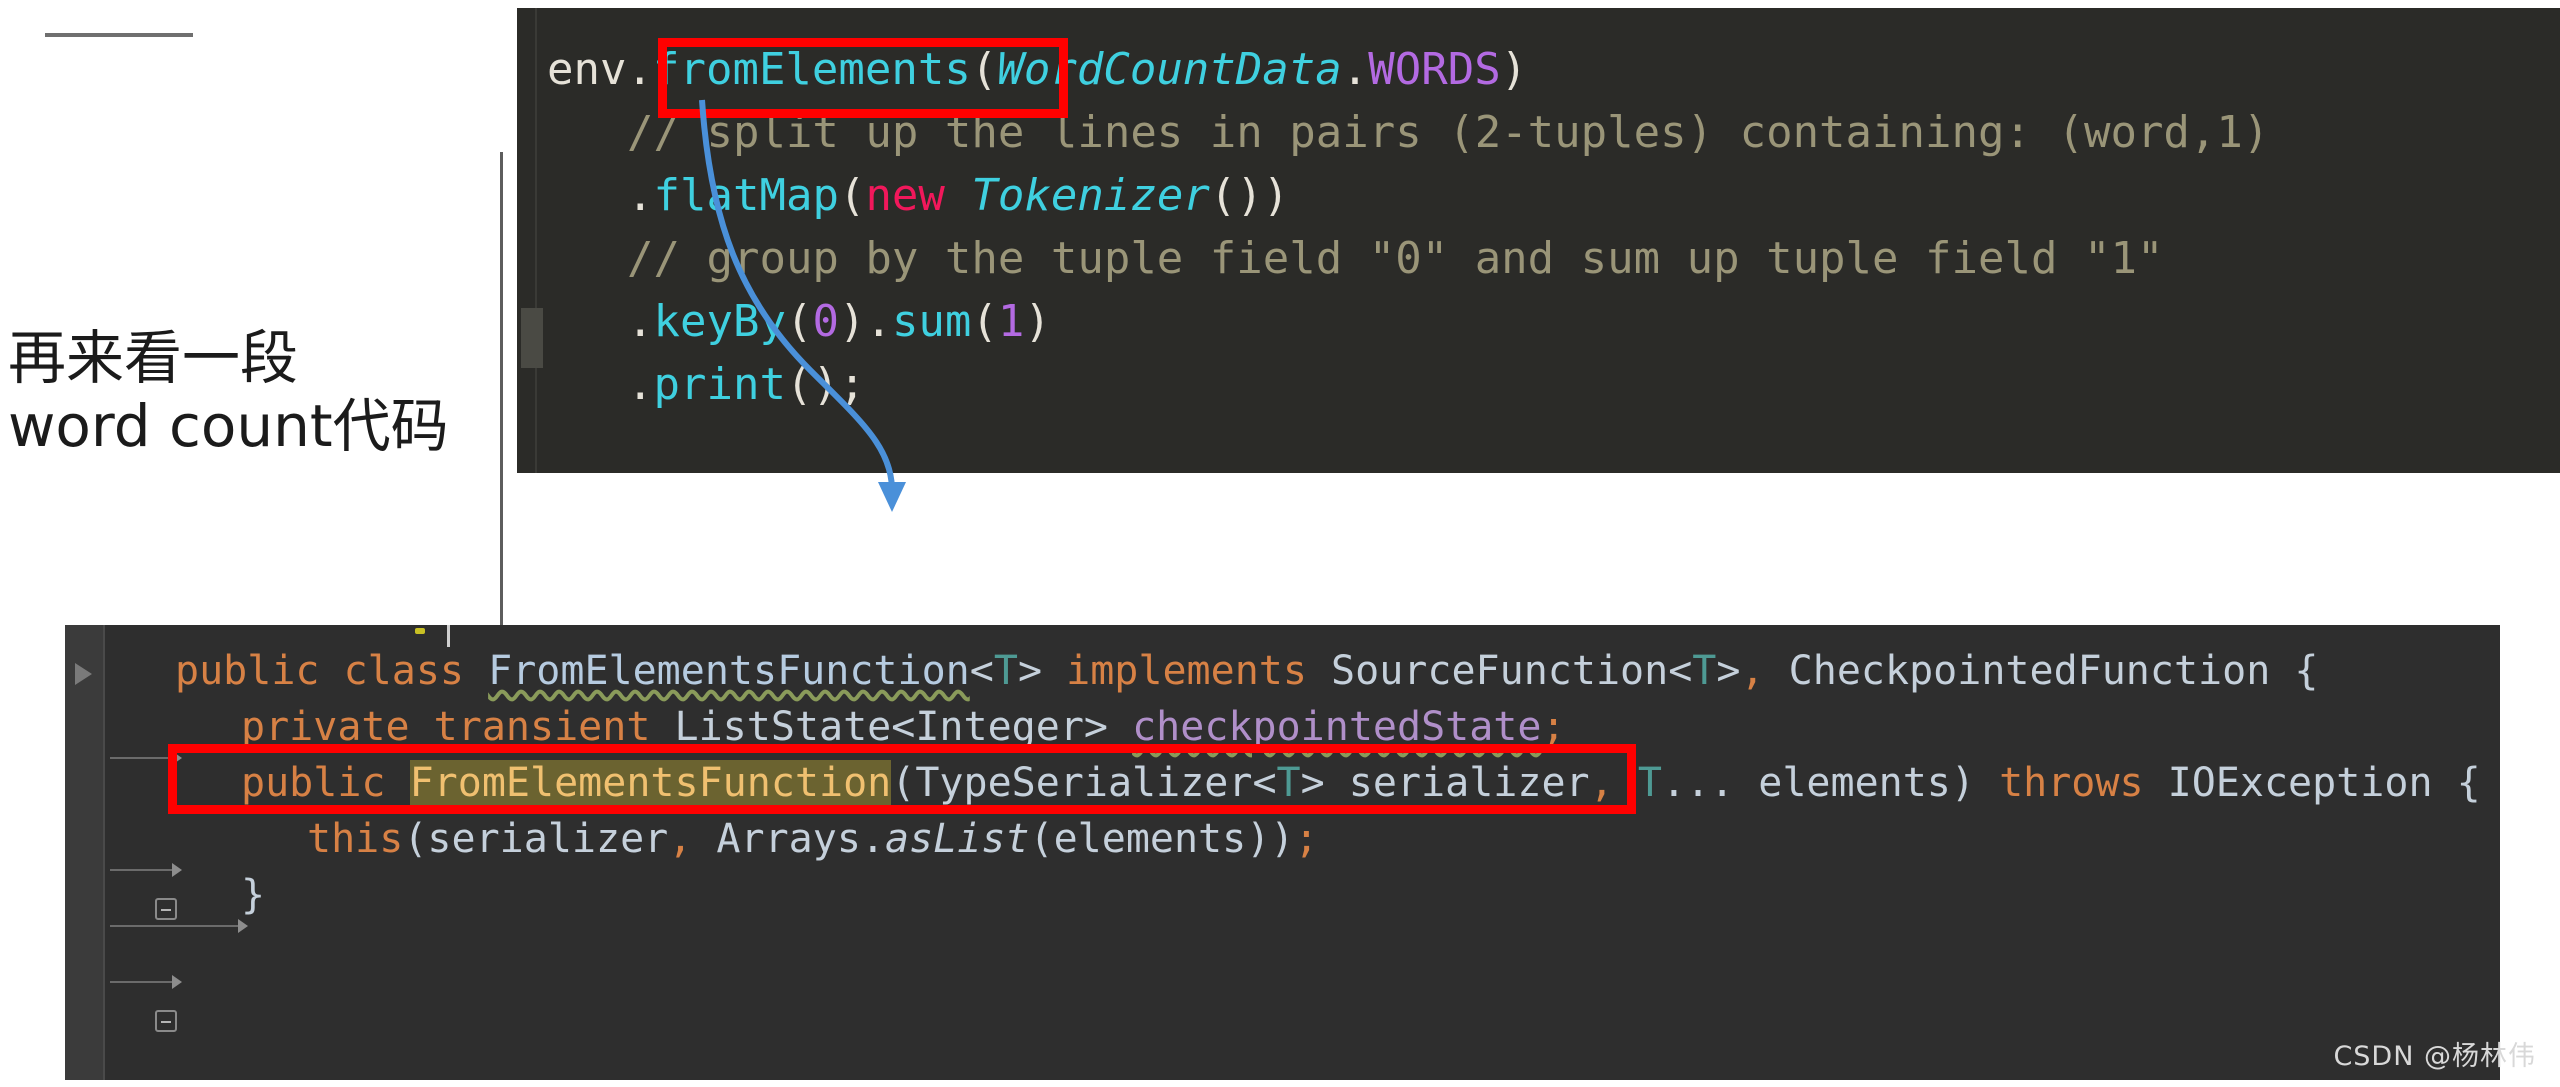 Image resolution: width=2560 pixels, height=1087 pixels. What do you see at coordinates (1514, 69) in the screenshot?
I see `code-token: )` at bounding box center [1514, 69].